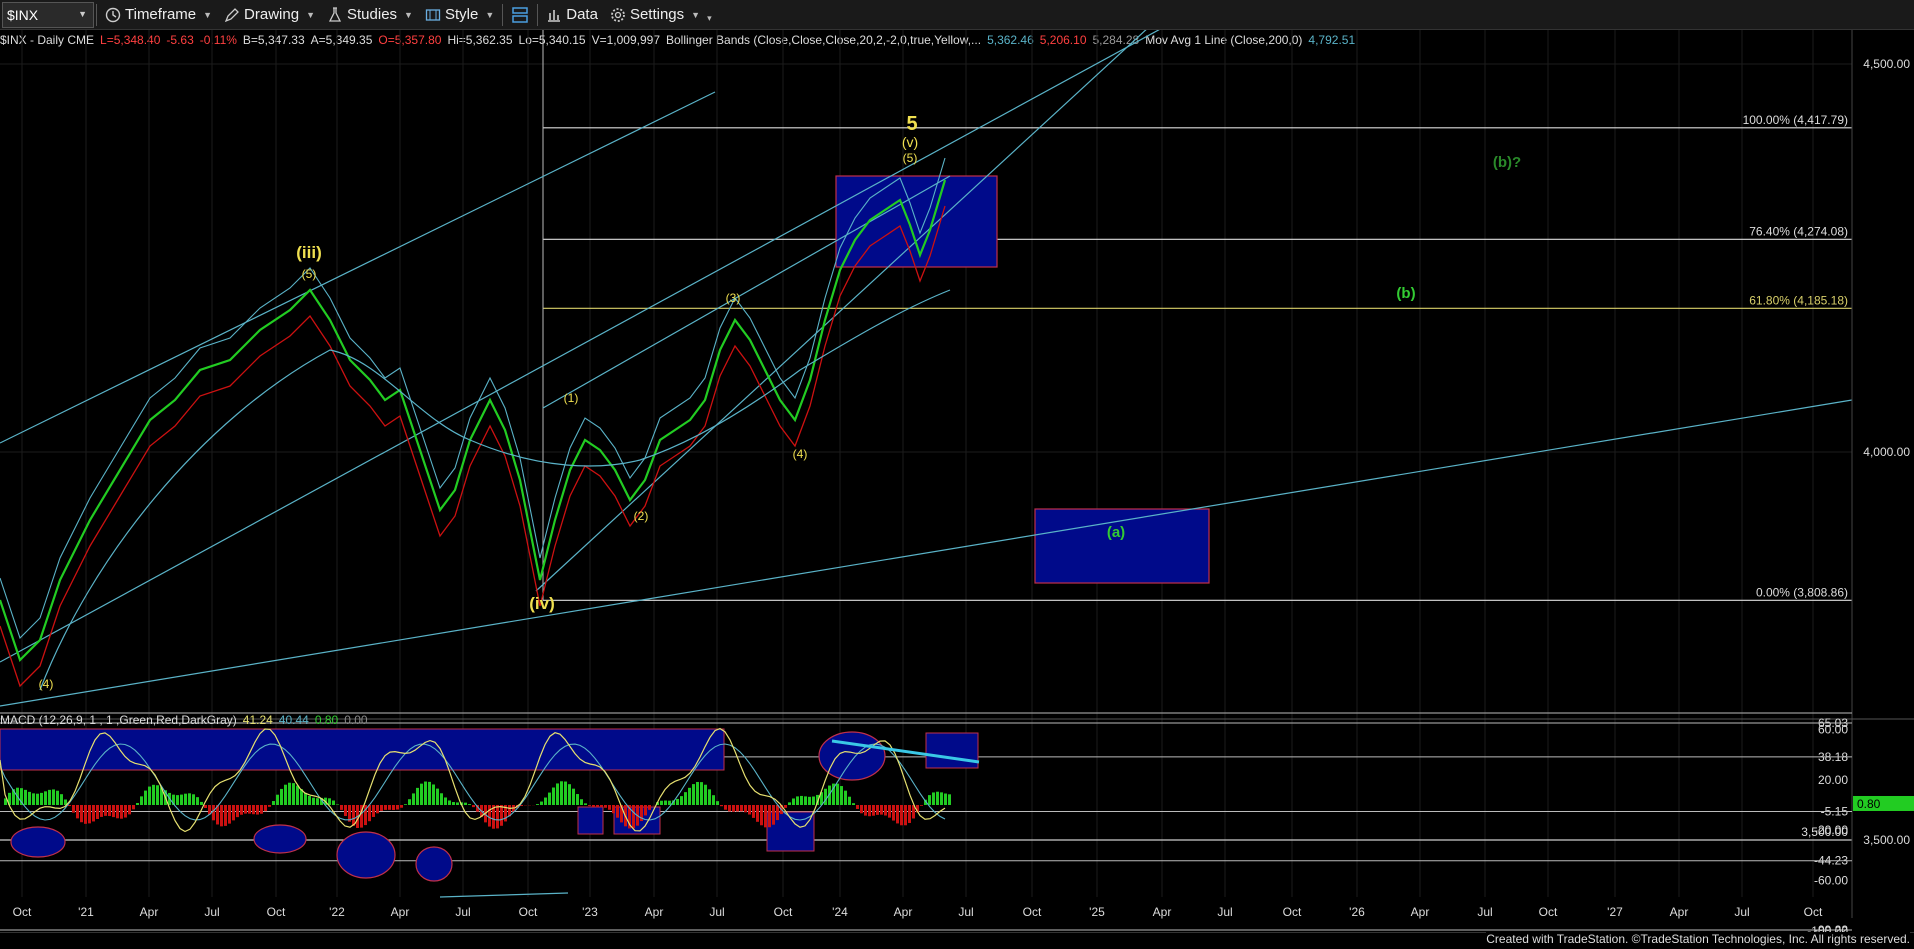 The width and height of the screenshot is (1914, 949). I want to click on layout-button, so click(520, 15).